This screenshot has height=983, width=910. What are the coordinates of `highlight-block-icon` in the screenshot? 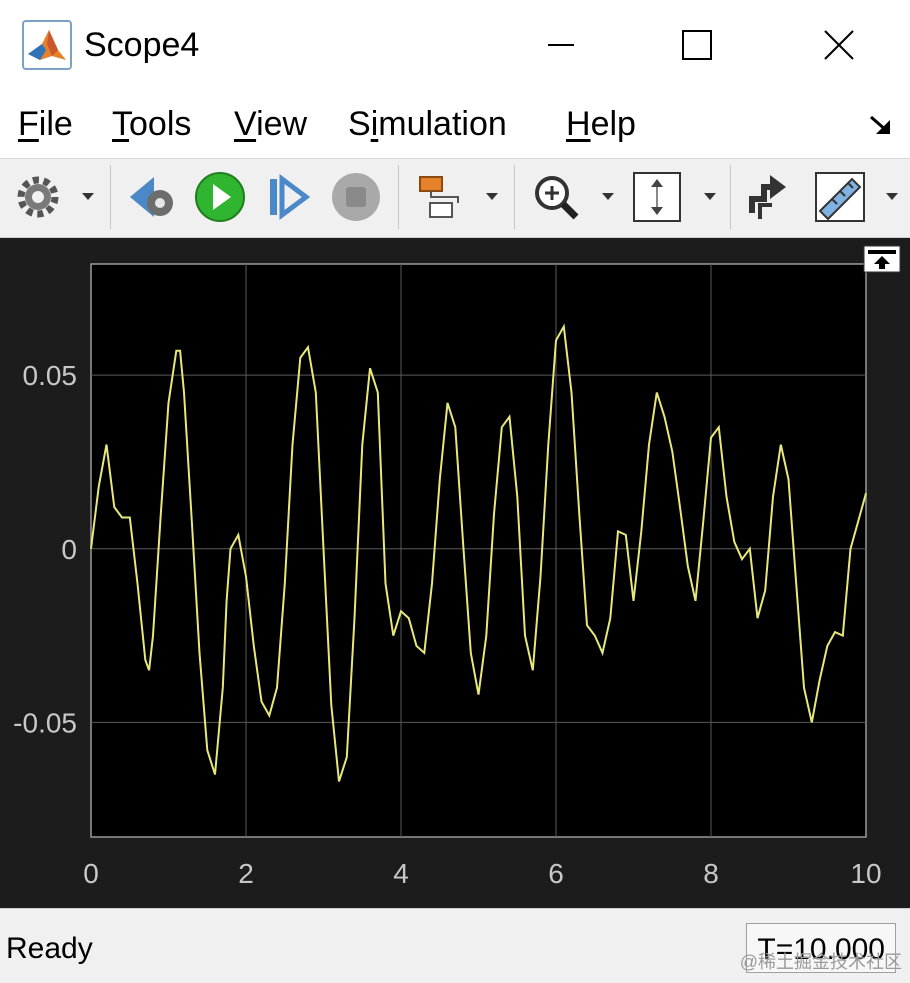 It's located at (458, 197).